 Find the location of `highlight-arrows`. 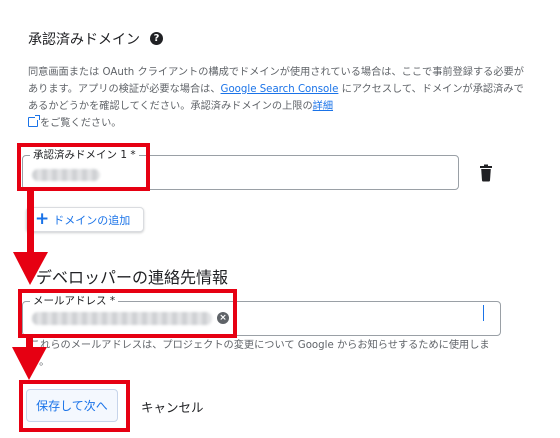

highlight-arrows is located at coordinates (30, 285).